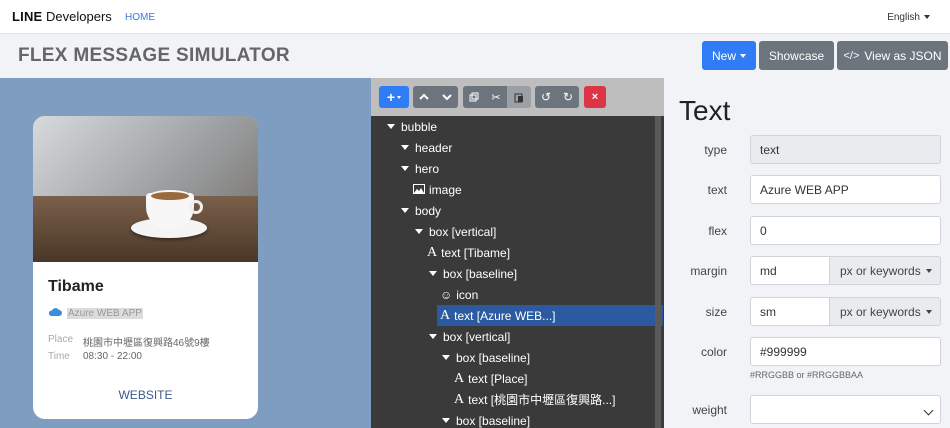 Image resolution: width=950 pixels, height=428 pixels. What do you see at coordinates (76, 286) in the screenshot?
I see `card-title: Tibame` at bounding box center [76, 286].